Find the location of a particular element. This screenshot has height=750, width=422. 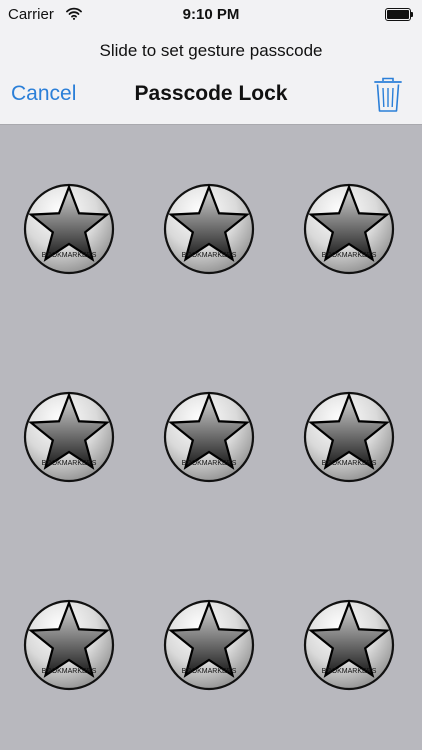

battery-tip is located at coordinates (412, 14).